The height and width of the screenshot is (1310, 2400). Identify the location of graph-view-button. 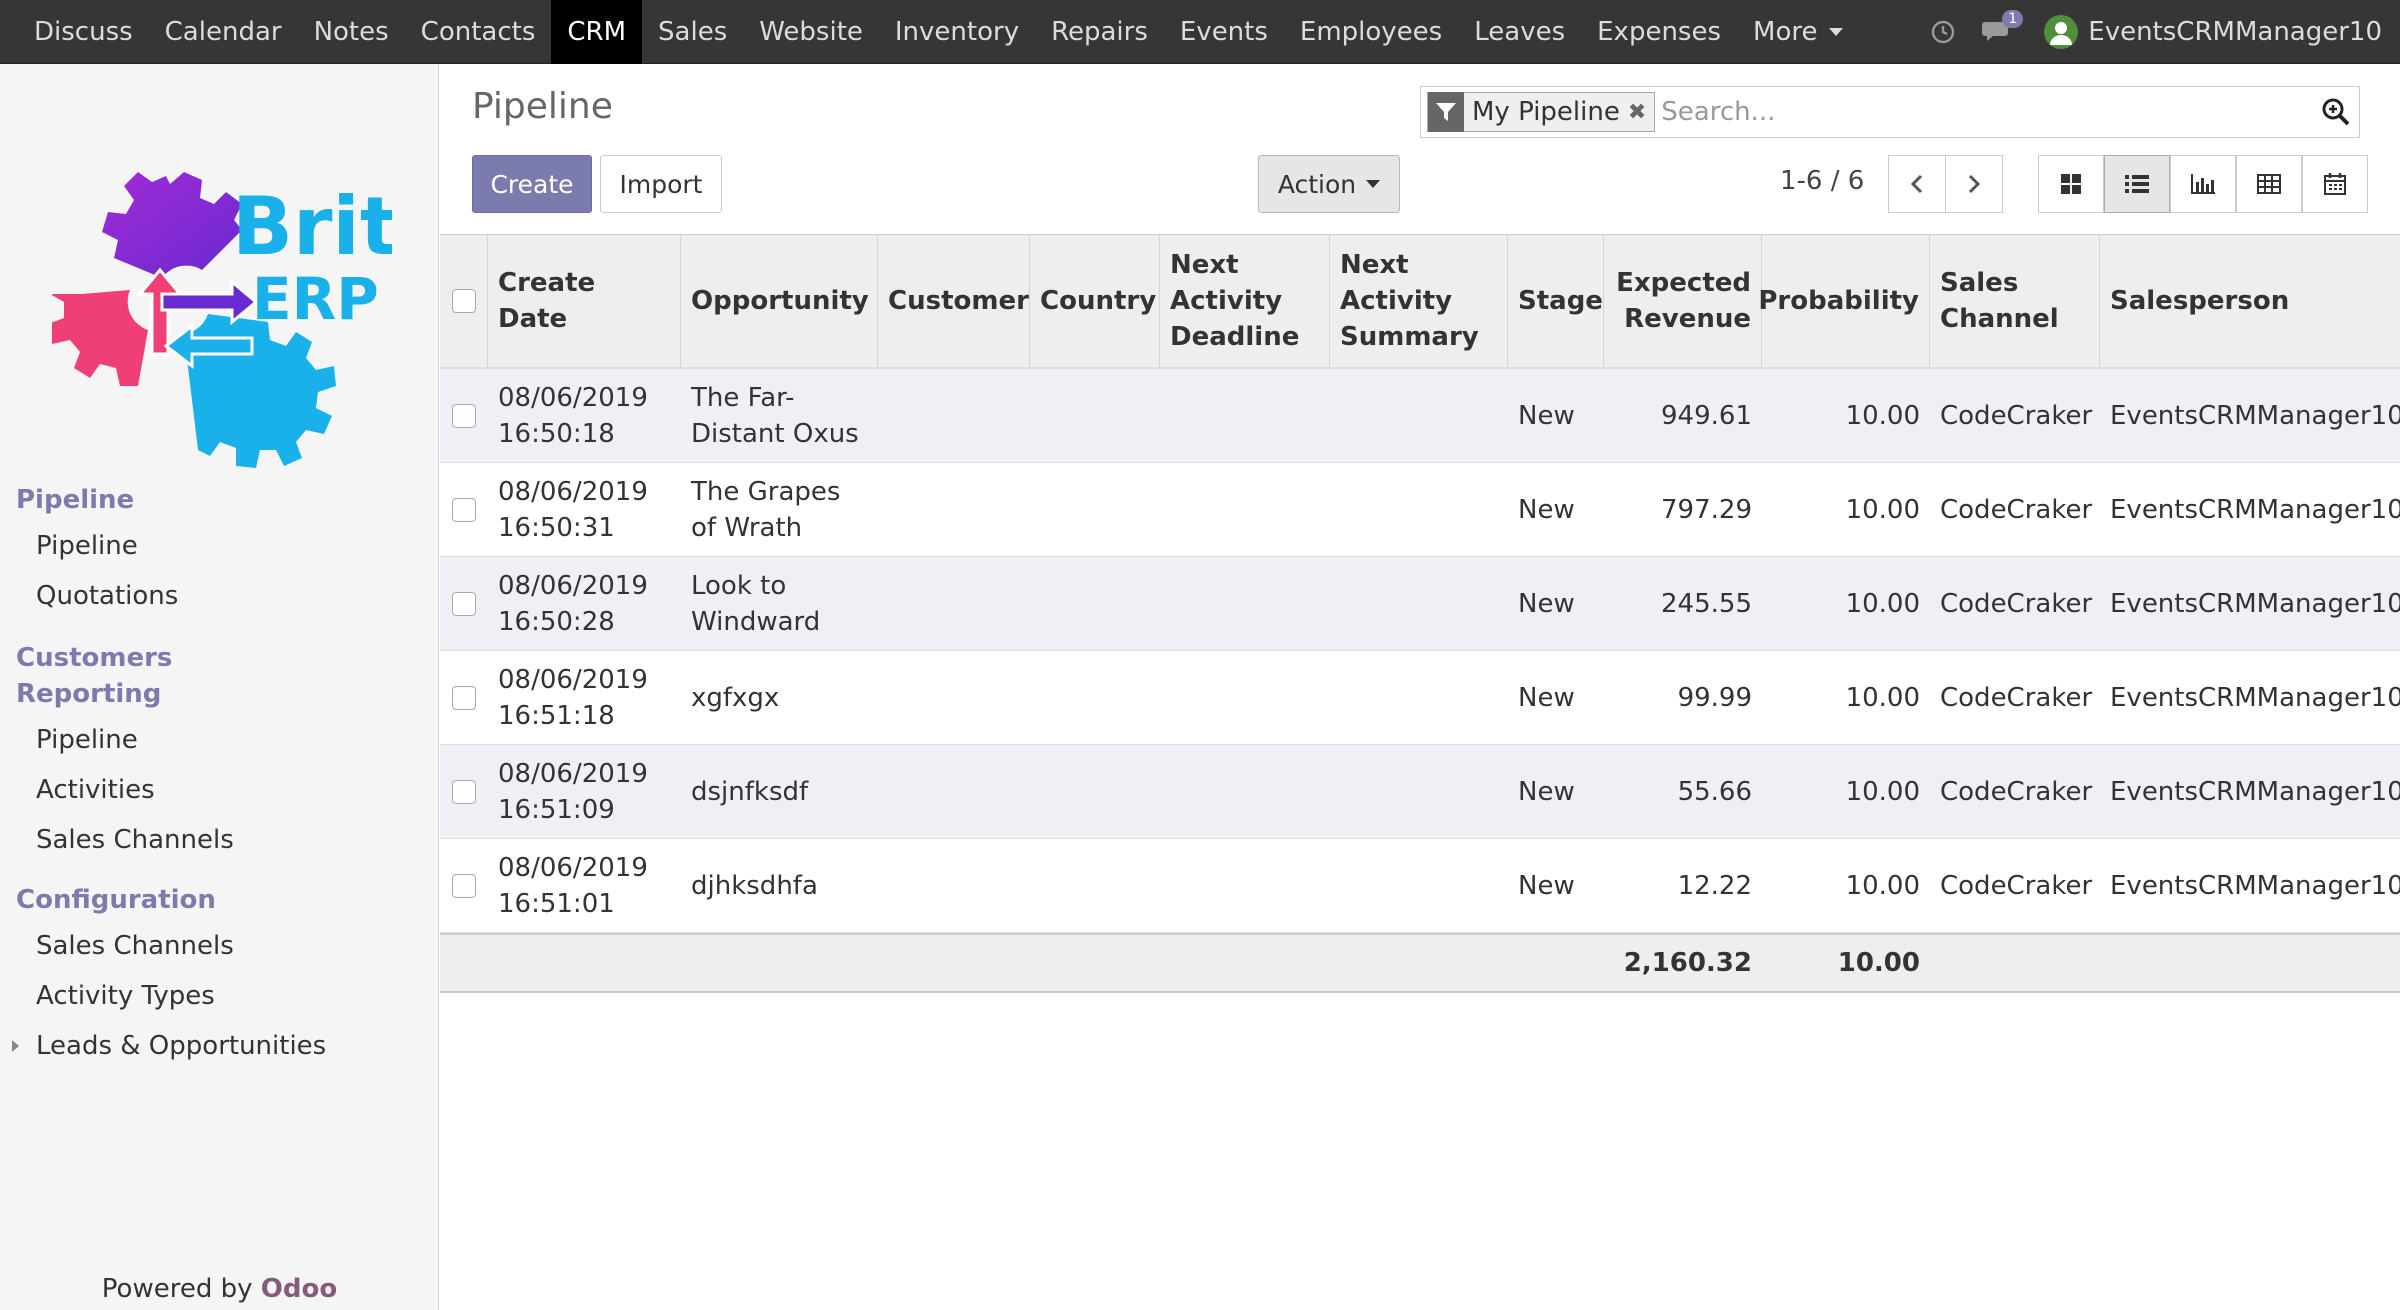
(2203, 184).